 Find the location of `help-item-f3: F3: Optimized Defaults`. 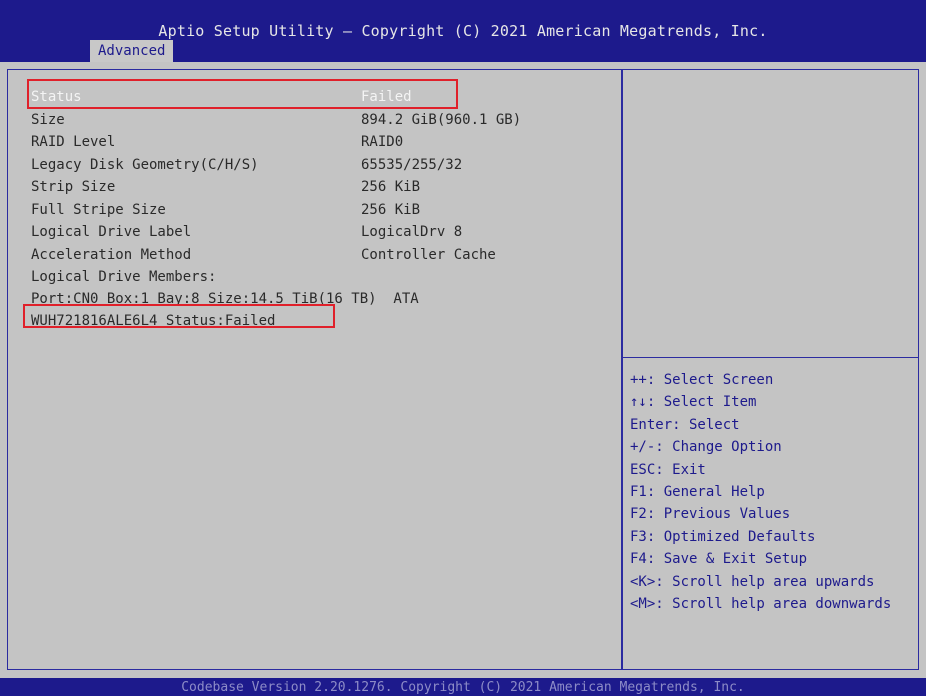

help-item-f3: F3: Optimized Defaults is located at coordinates (723, 536).